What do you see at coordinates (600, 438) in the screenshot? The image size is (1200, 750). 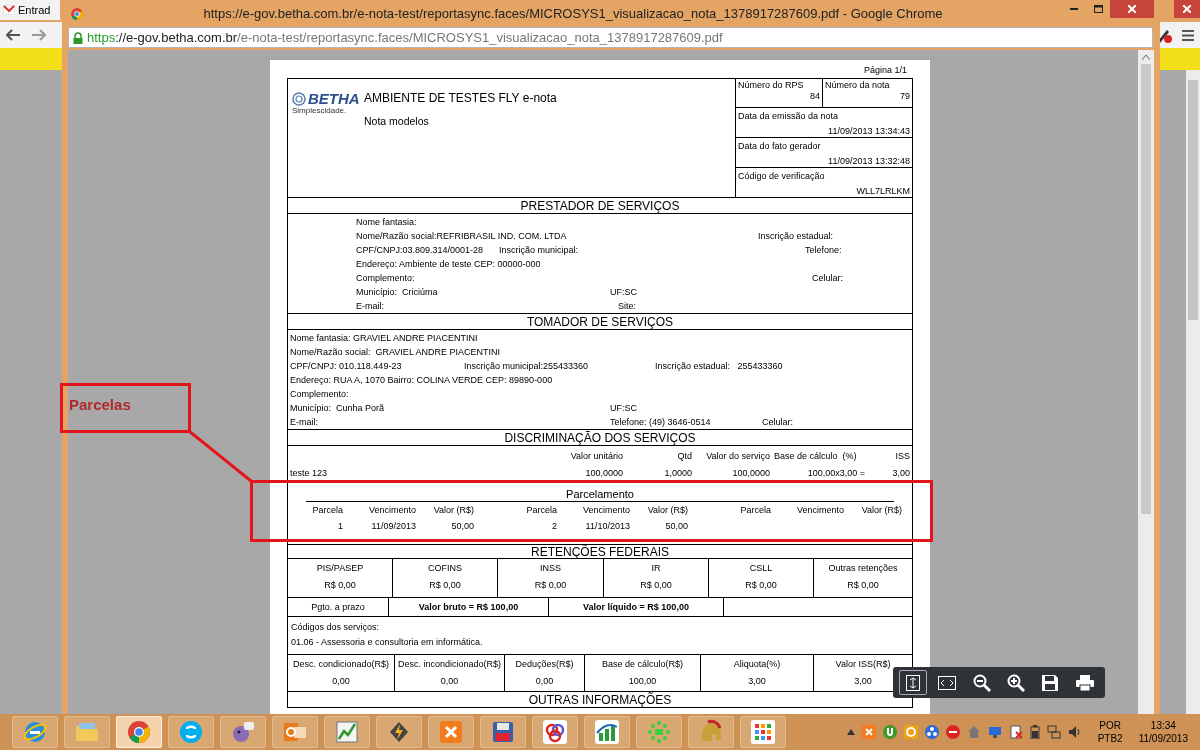 I see `section-header: DISCRIMINAÇÃO DOS SERVIÇOS` at bounding box center [600, 438].